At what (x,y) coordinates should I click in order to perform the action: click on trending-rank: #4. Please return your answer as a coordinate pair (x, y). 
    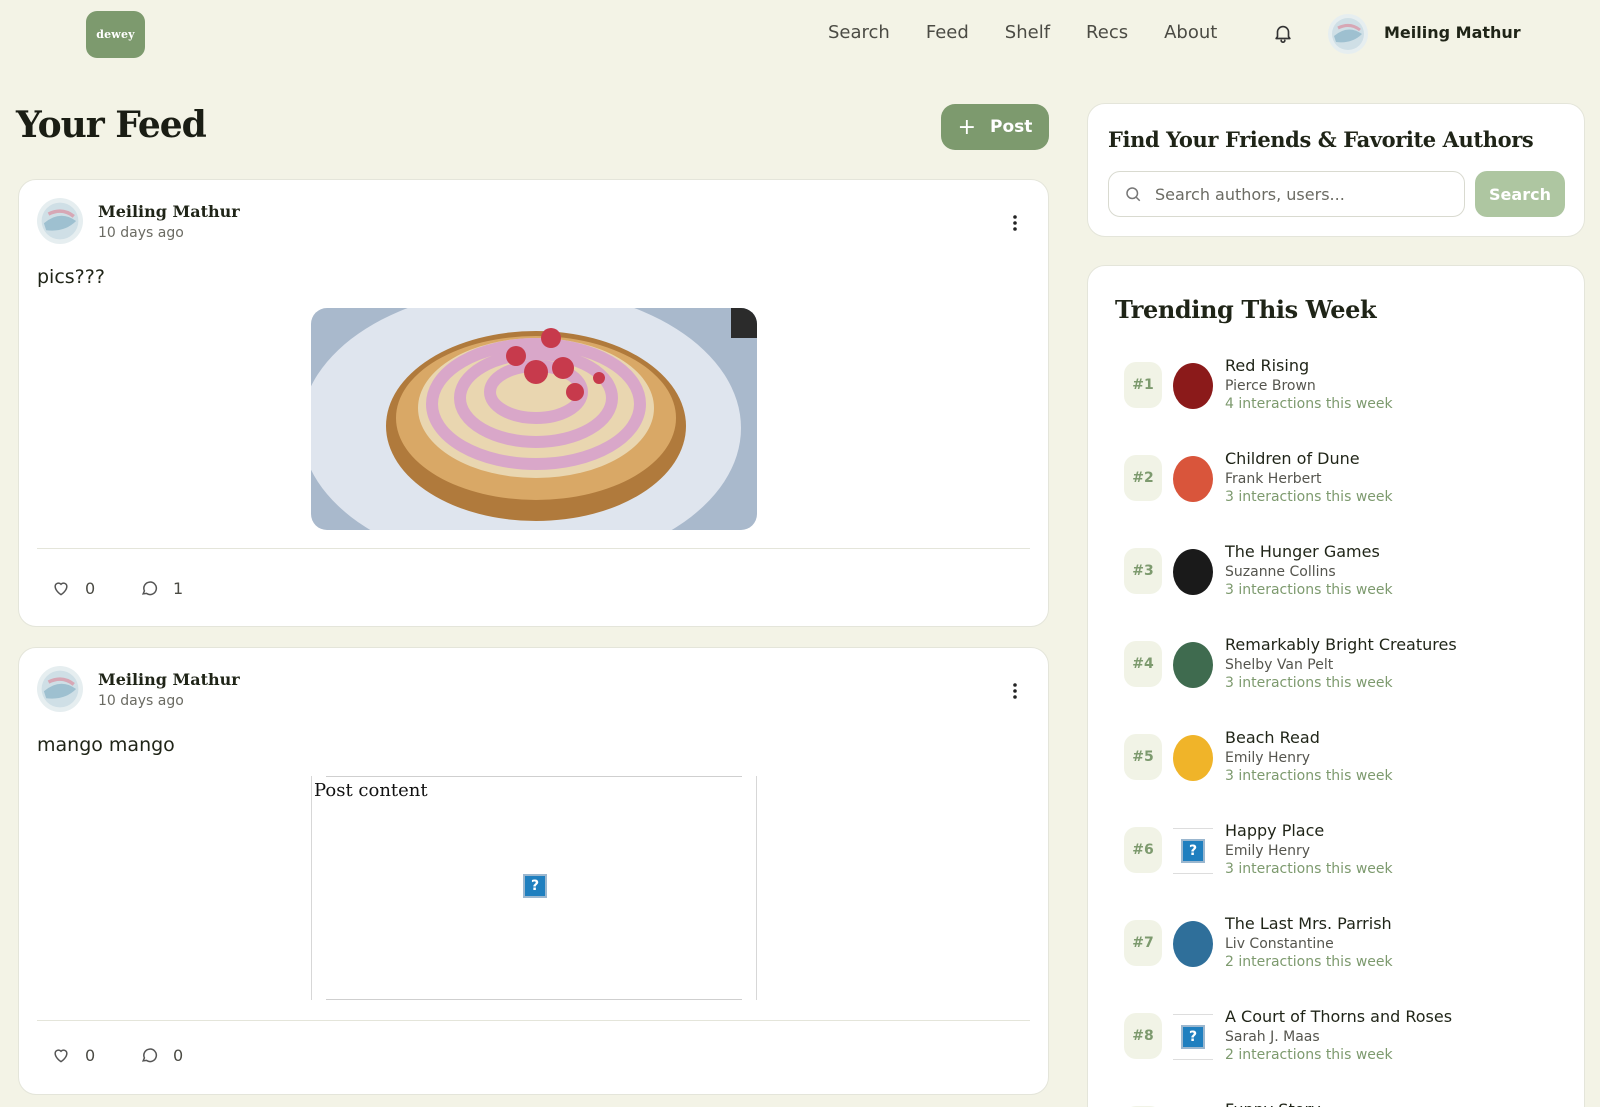
    Looking at the image, I should click on (1143, 664).